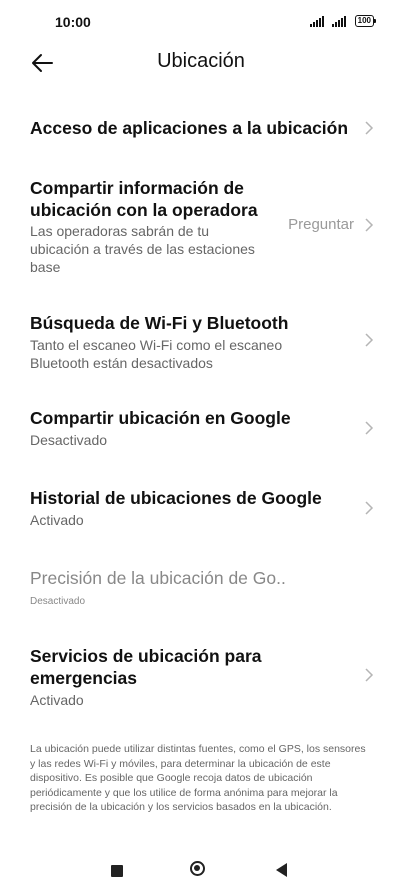 The height and width of the screenshot is (893, 402). What do you see at coordinates (137, 188) in the screenshot?
I see `item-title-line1: Compartir información de` at bounding box center [137, 188].